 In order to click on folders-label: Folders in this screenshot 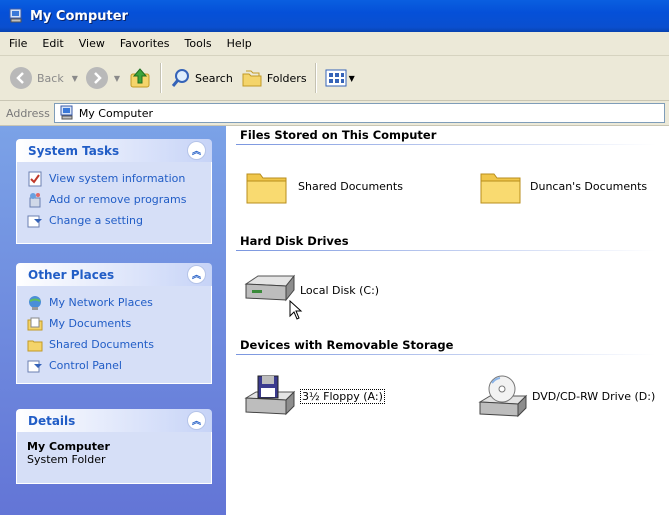, I will do `click(286, 78)`.